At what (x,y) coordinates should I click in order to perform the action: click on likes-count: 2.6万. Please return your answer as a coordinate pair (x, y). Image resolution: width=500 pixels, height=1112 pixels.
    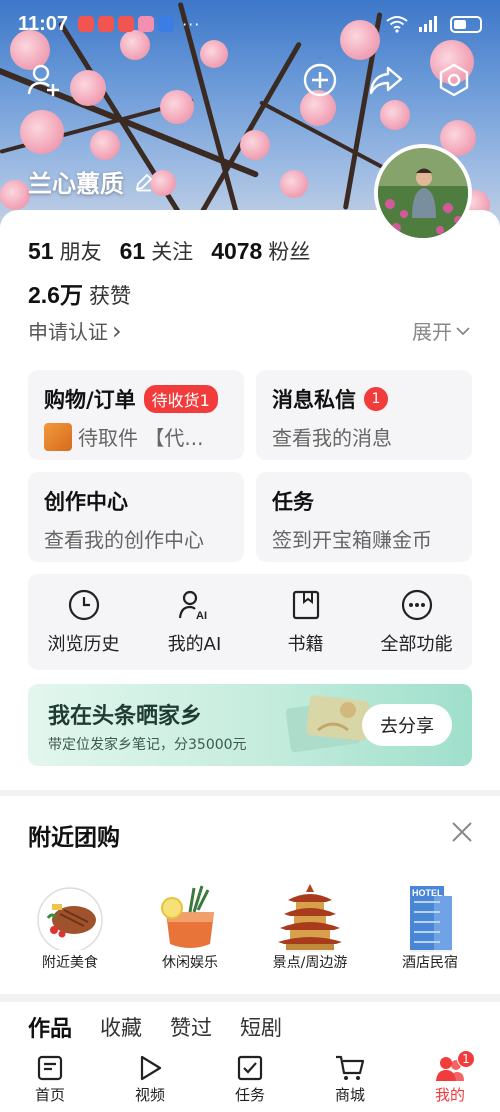
    Looking at the image, I should click on (55, 295).